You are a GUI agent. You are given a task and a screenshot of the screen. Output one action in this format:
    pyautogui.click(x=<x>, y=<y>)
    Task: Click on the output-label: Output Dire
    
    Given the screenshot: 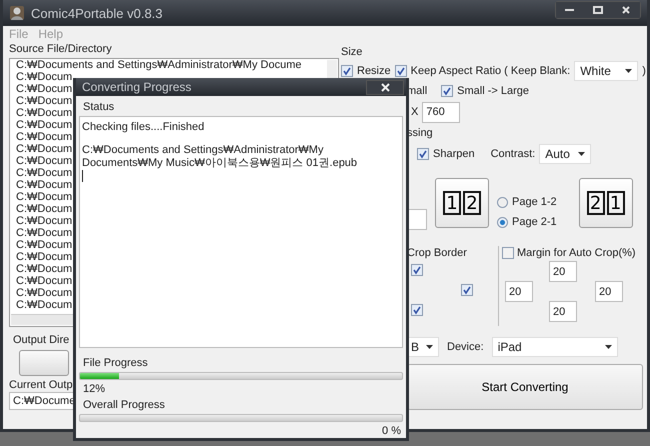 What is the action you would take?
    pyautogui.click(x=41, y=340)
    